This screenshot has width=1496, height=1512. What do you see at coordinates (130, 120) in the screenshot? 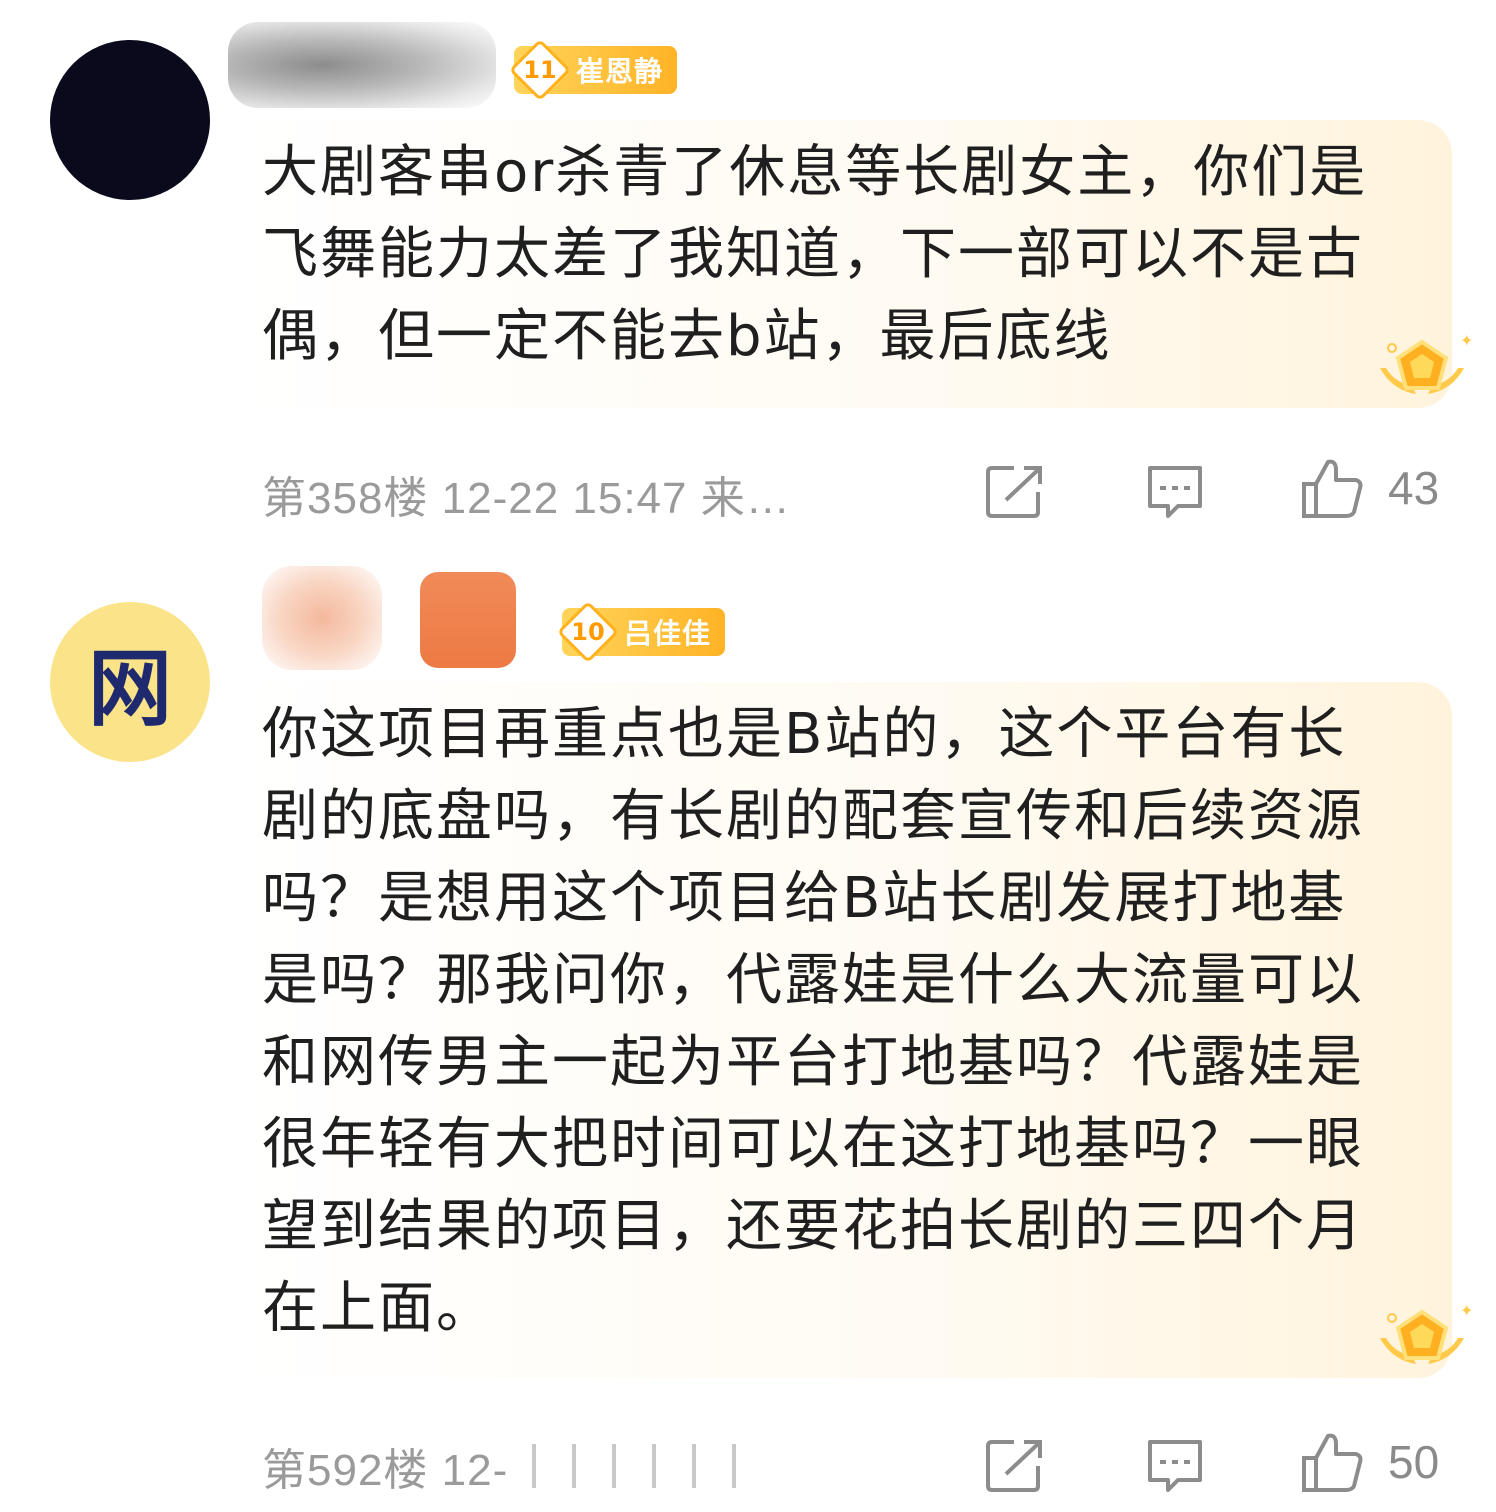
I see `avatar` at bounding box center [130, 120].